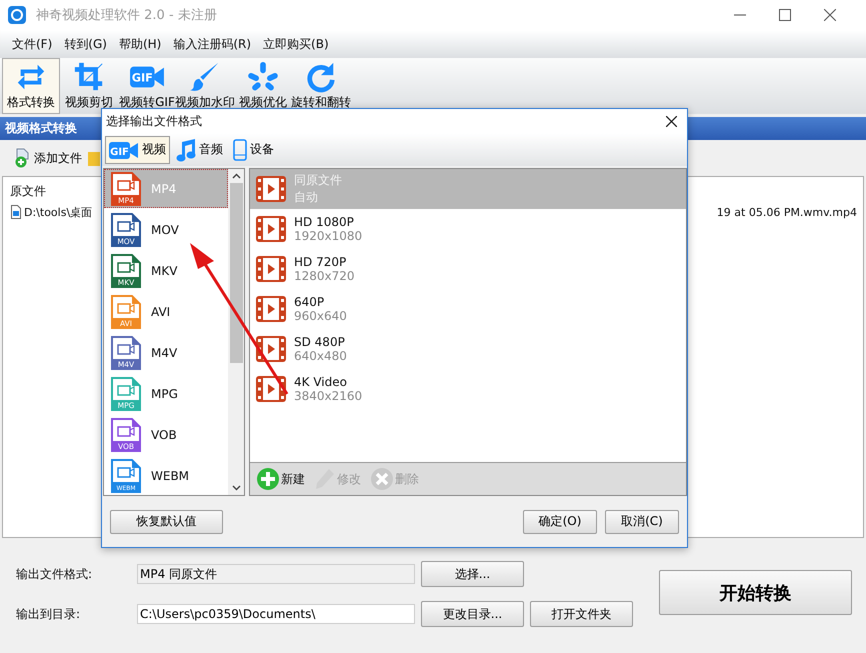 This screenshot has width=866, height=653. Describe the element at coordinates (186, 150) in the screenshot. I see `music-note-icon` at that location.